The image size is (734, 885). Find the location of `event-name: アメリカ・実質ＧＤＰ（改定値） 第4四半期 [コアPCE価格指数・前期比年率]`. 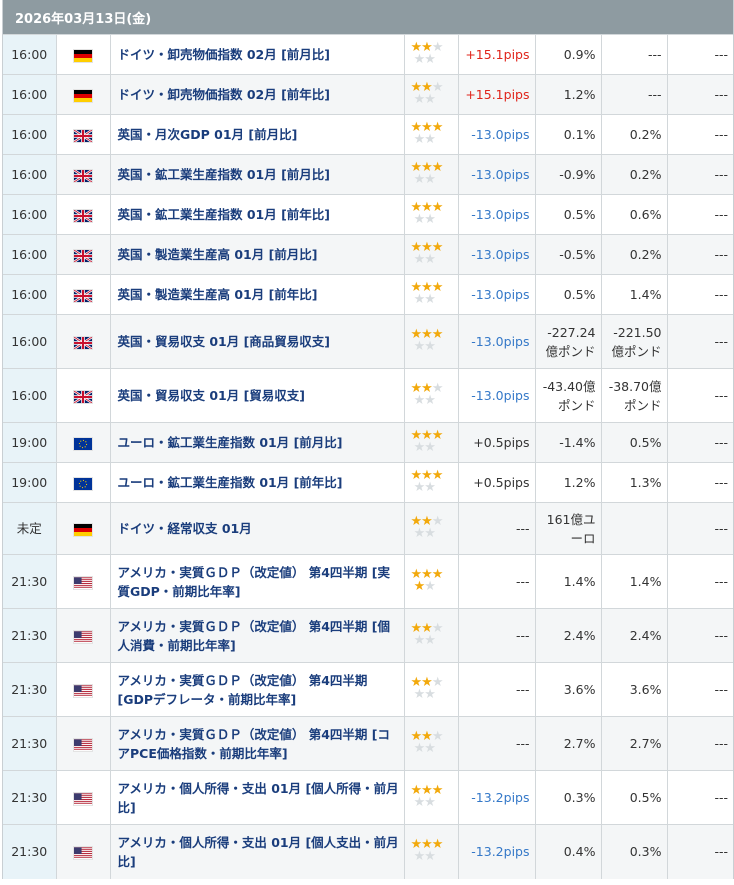

event-name: アメリカ・実質ＧＤＰ（改定値） 第4四半期 [コアPCE価格指数・前期比年率] is located at coordinates (256, 743).